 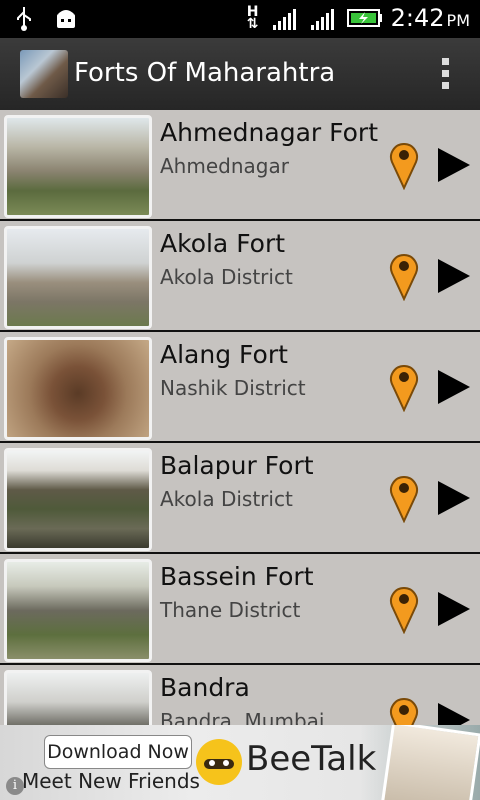 What do you see at coordinates (252, 12) in the screenshot?
I see `network-type: H` at bounding box center [252, 12].